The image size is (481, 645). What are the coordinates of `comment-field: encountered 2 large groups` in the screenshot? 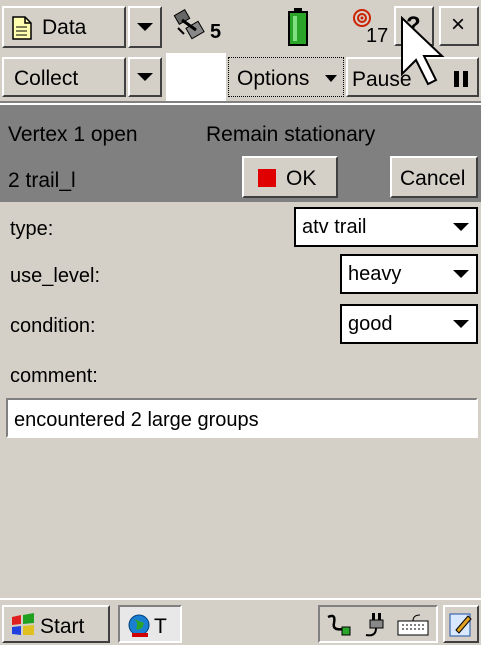 It's located at (242, 418).